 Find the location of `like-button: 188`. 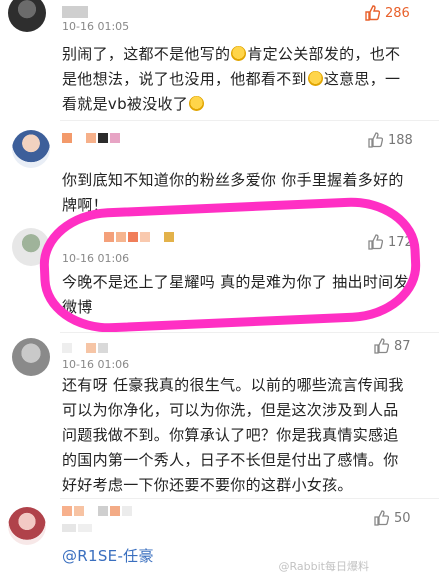

like-button: 188 is located at coordinates (390, 140).